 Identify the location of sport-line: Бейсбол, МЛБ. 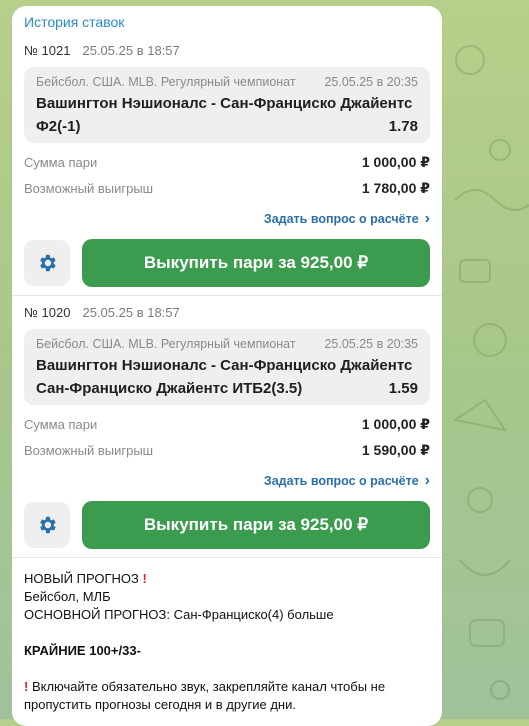
(67, 596).